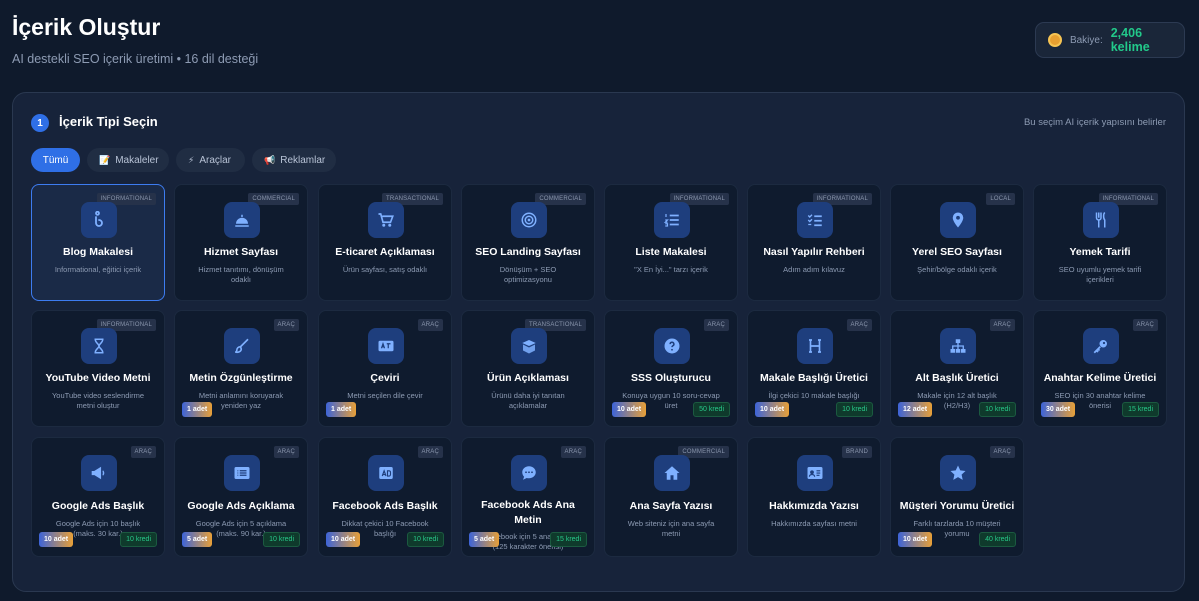 The height and width of the screenshot is (601, 1199). What do you see at coordinates (958, 473) in the screenshot?
I see `star-icon` at bounding box center [958, 473].